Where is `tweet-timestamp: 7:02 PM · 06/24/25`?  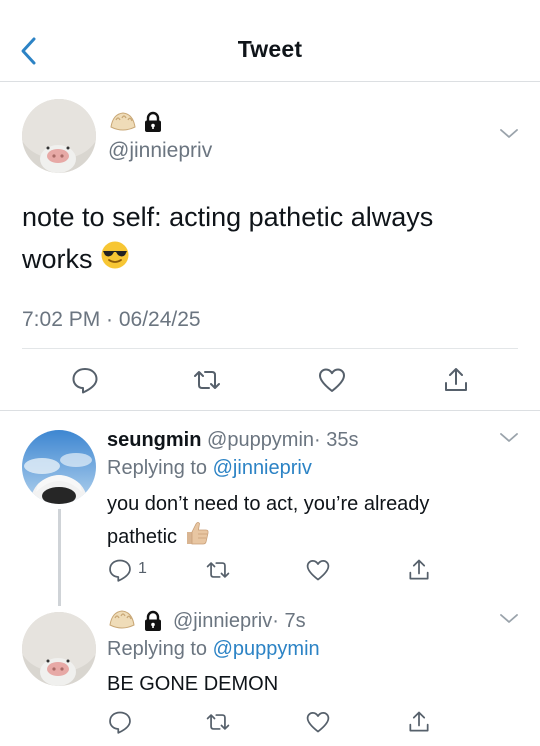
tweet-timestamp: 7:02 PM · 06/24/25 is located at coordinates (111, 319).